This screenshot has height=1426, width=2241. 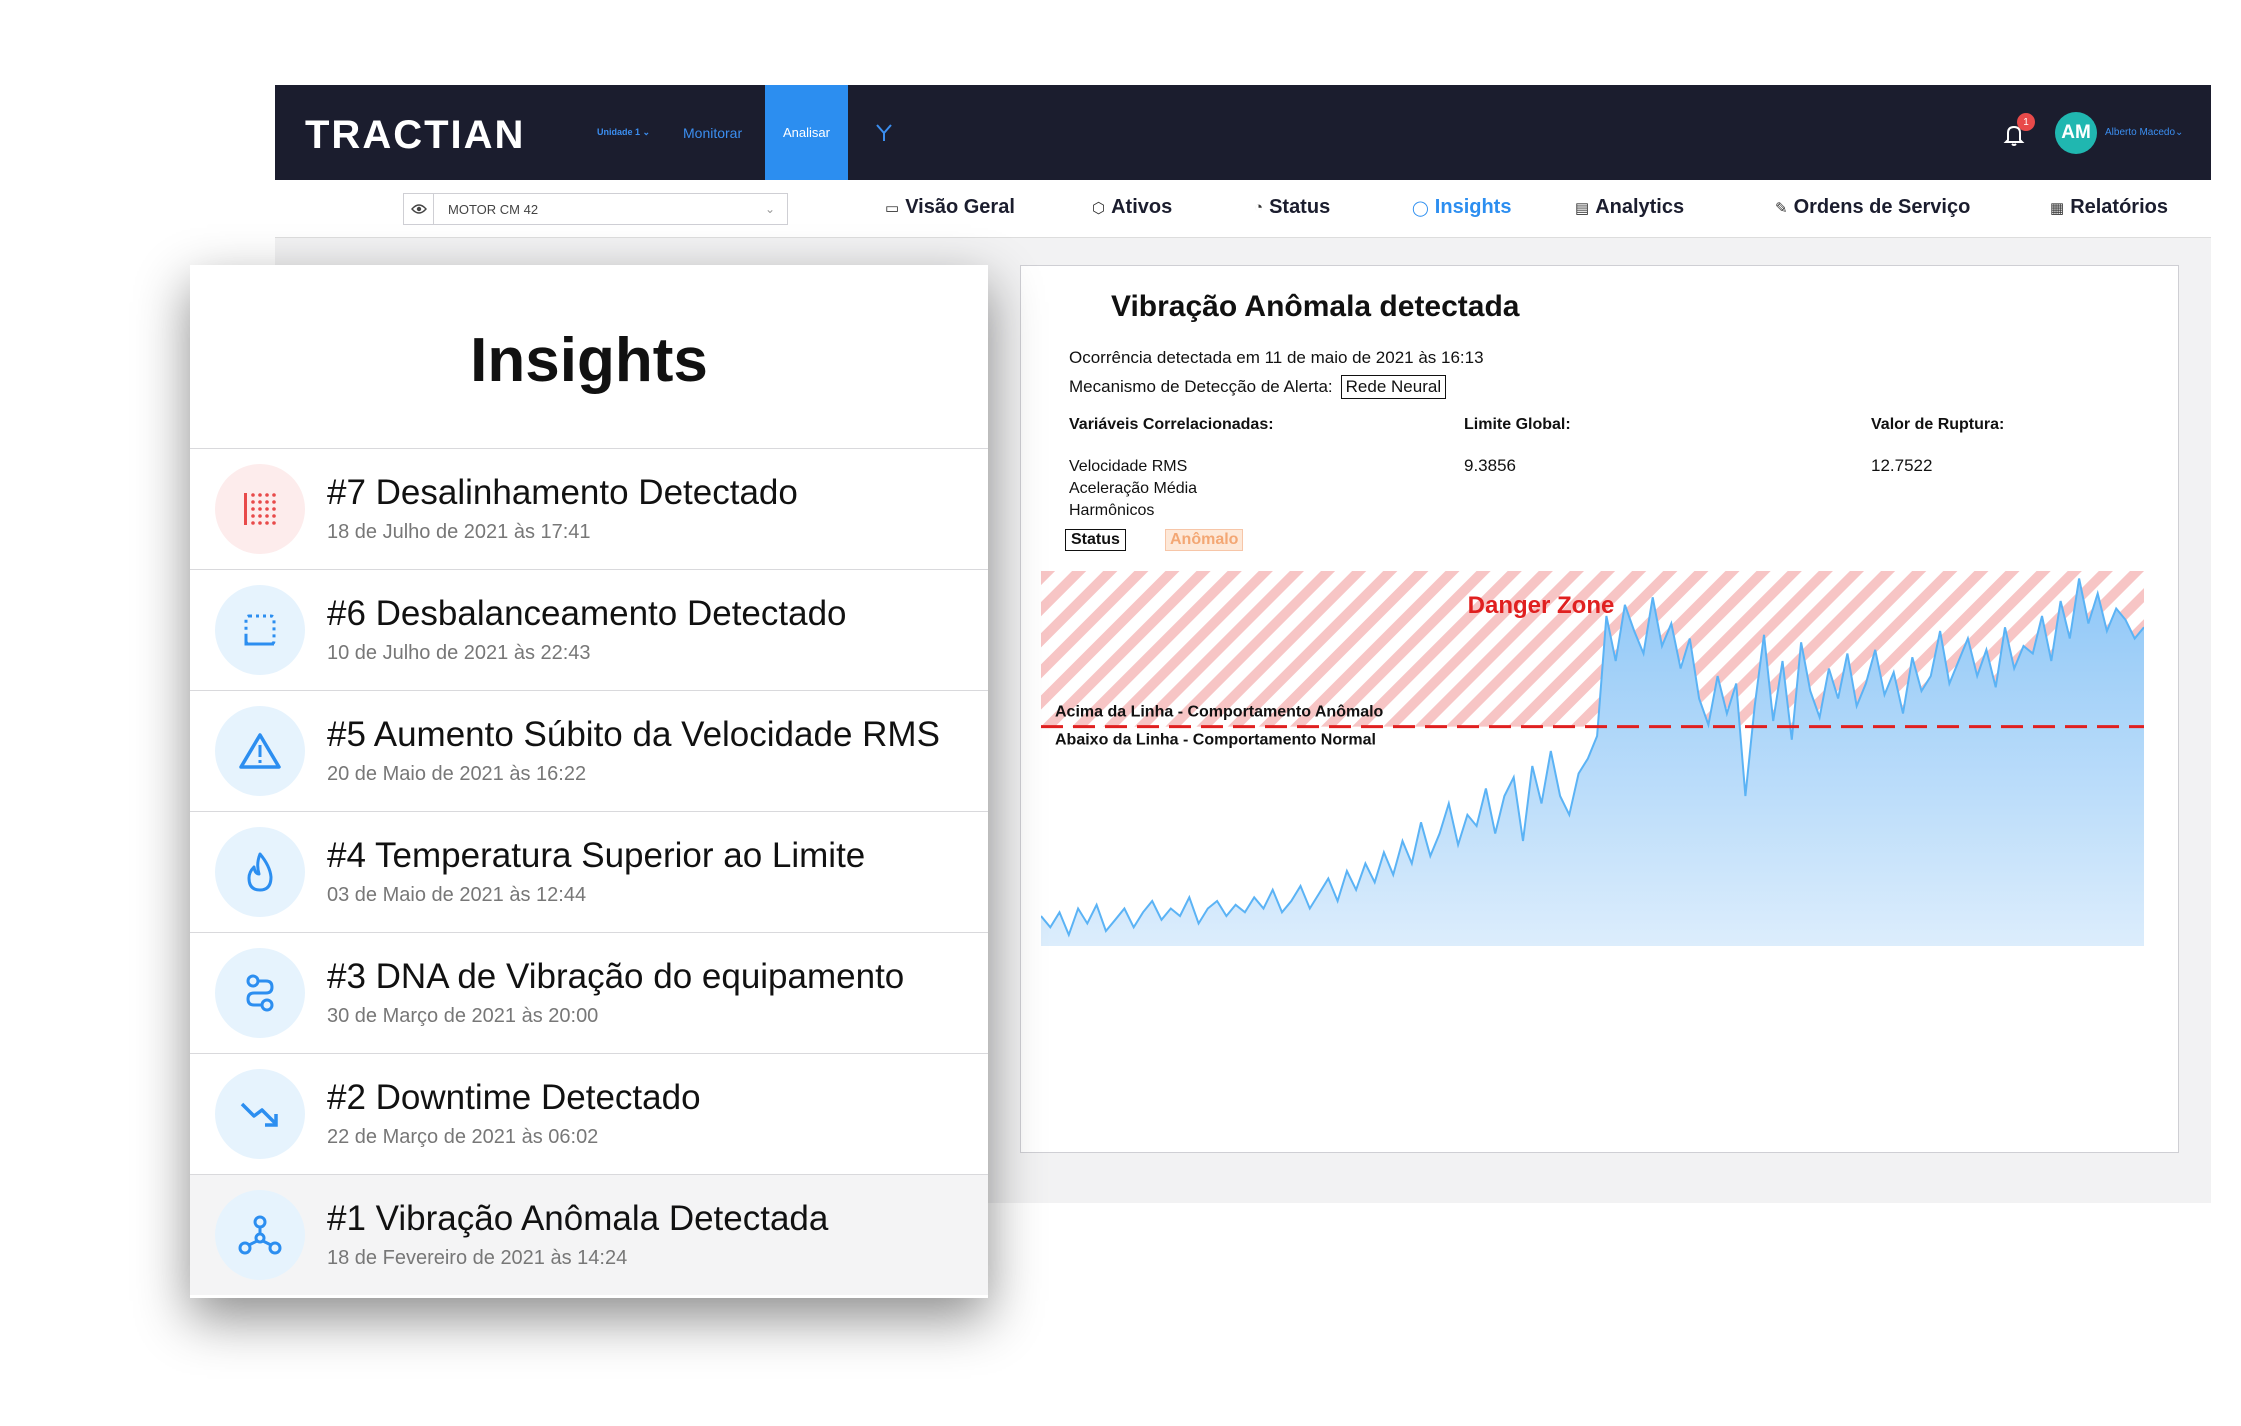 I want to click on tab-label: Insights, so click(x=1473, y=207).